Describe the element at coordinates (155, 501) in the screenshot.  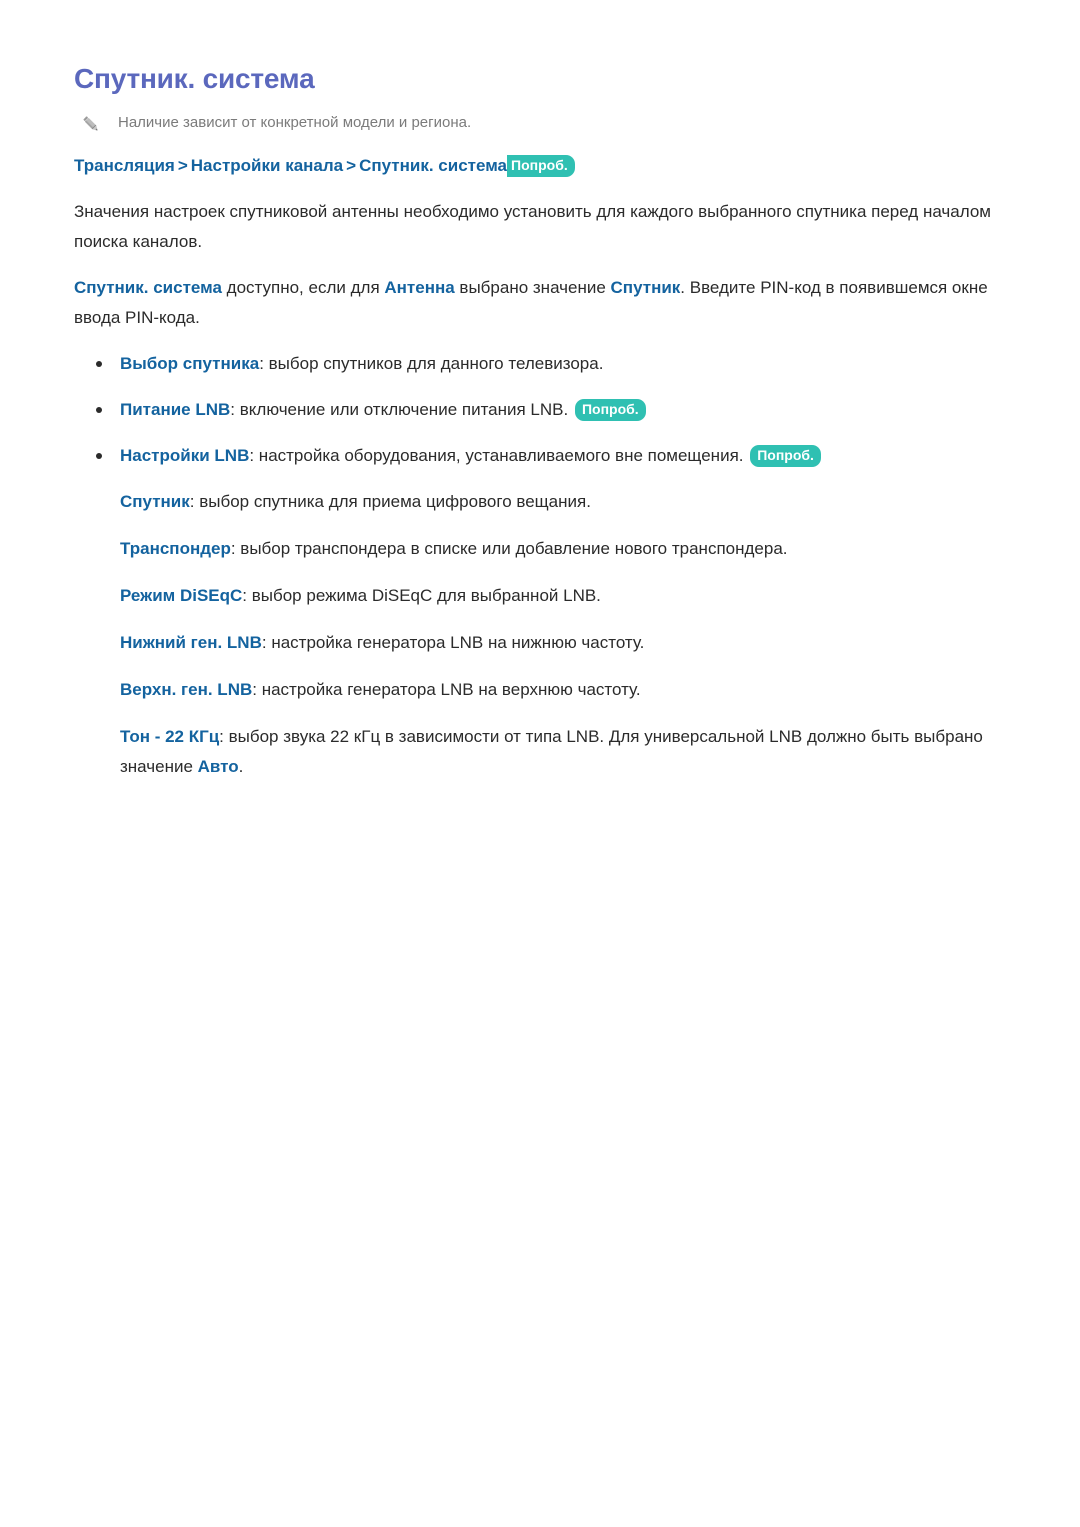
I see `sub-term-satellite: Спутник` at that location.